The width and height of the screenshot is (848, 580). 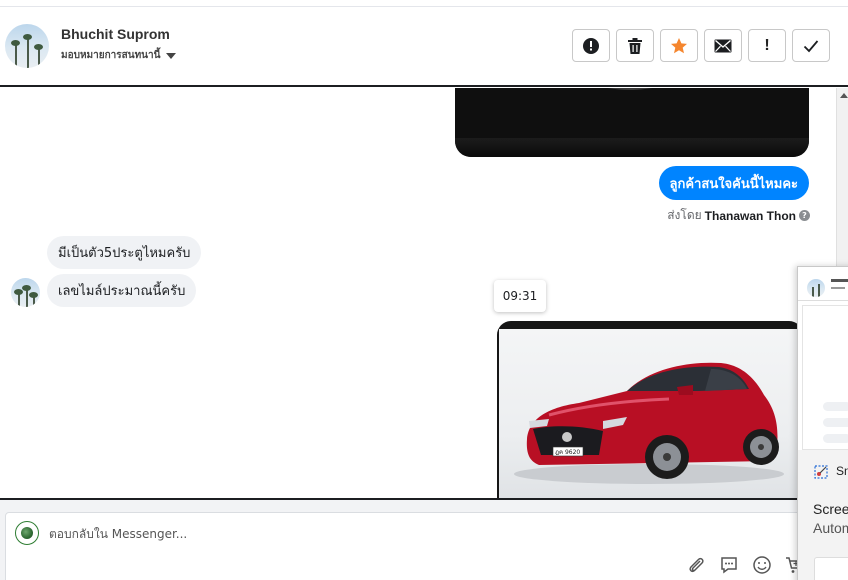 I want to click on incoming-message-bubble: เลขไมล์ประมาณนี้ครับ, so click(x=122, y=290).